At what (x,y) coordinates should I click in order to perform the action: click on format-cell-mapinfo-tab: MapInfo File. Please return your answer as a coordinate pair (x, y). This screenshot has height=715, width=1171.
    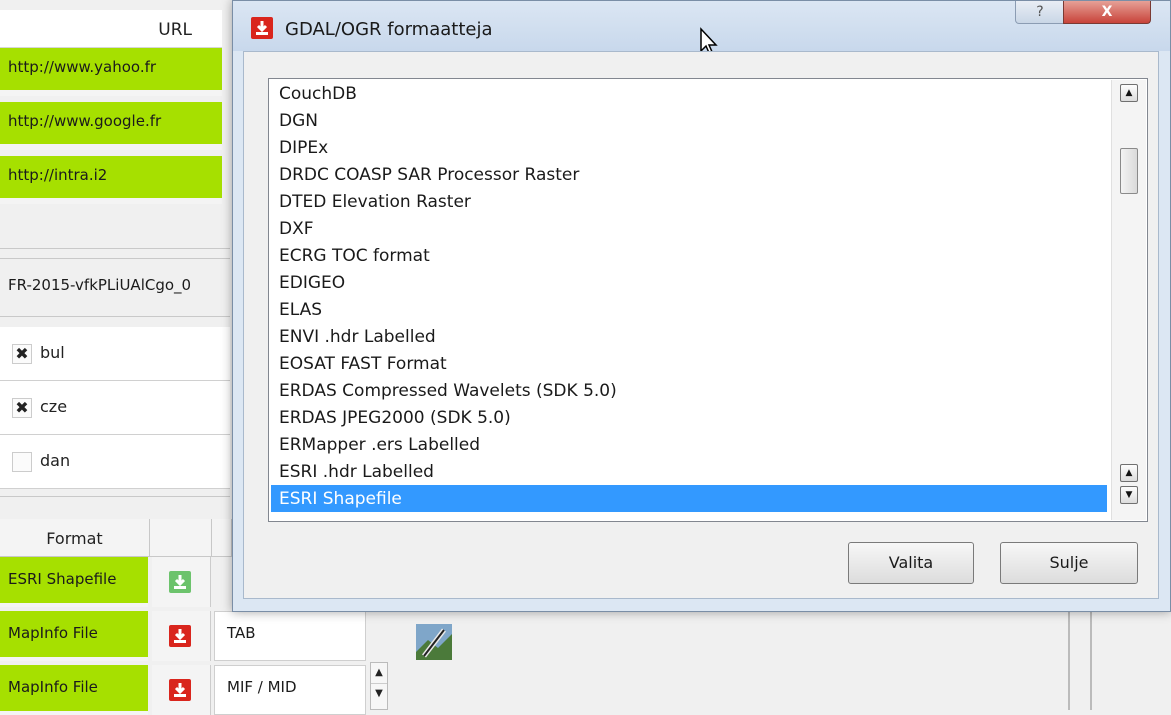
    Looking at the image, I should click on (74, 636).